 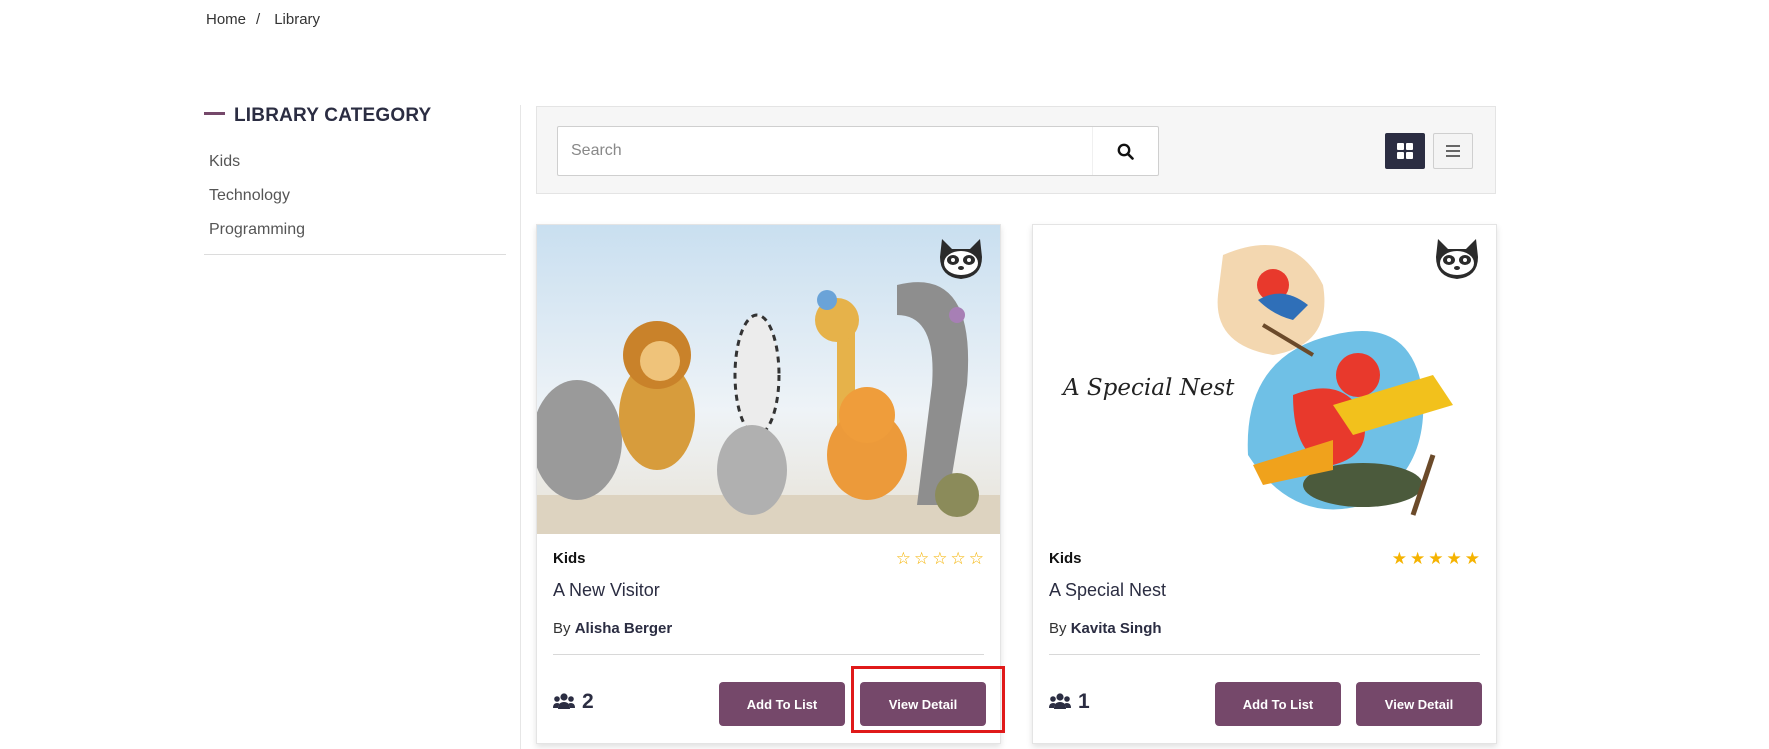 I want to click on member-count: 1, so click(x=1069, y=702).